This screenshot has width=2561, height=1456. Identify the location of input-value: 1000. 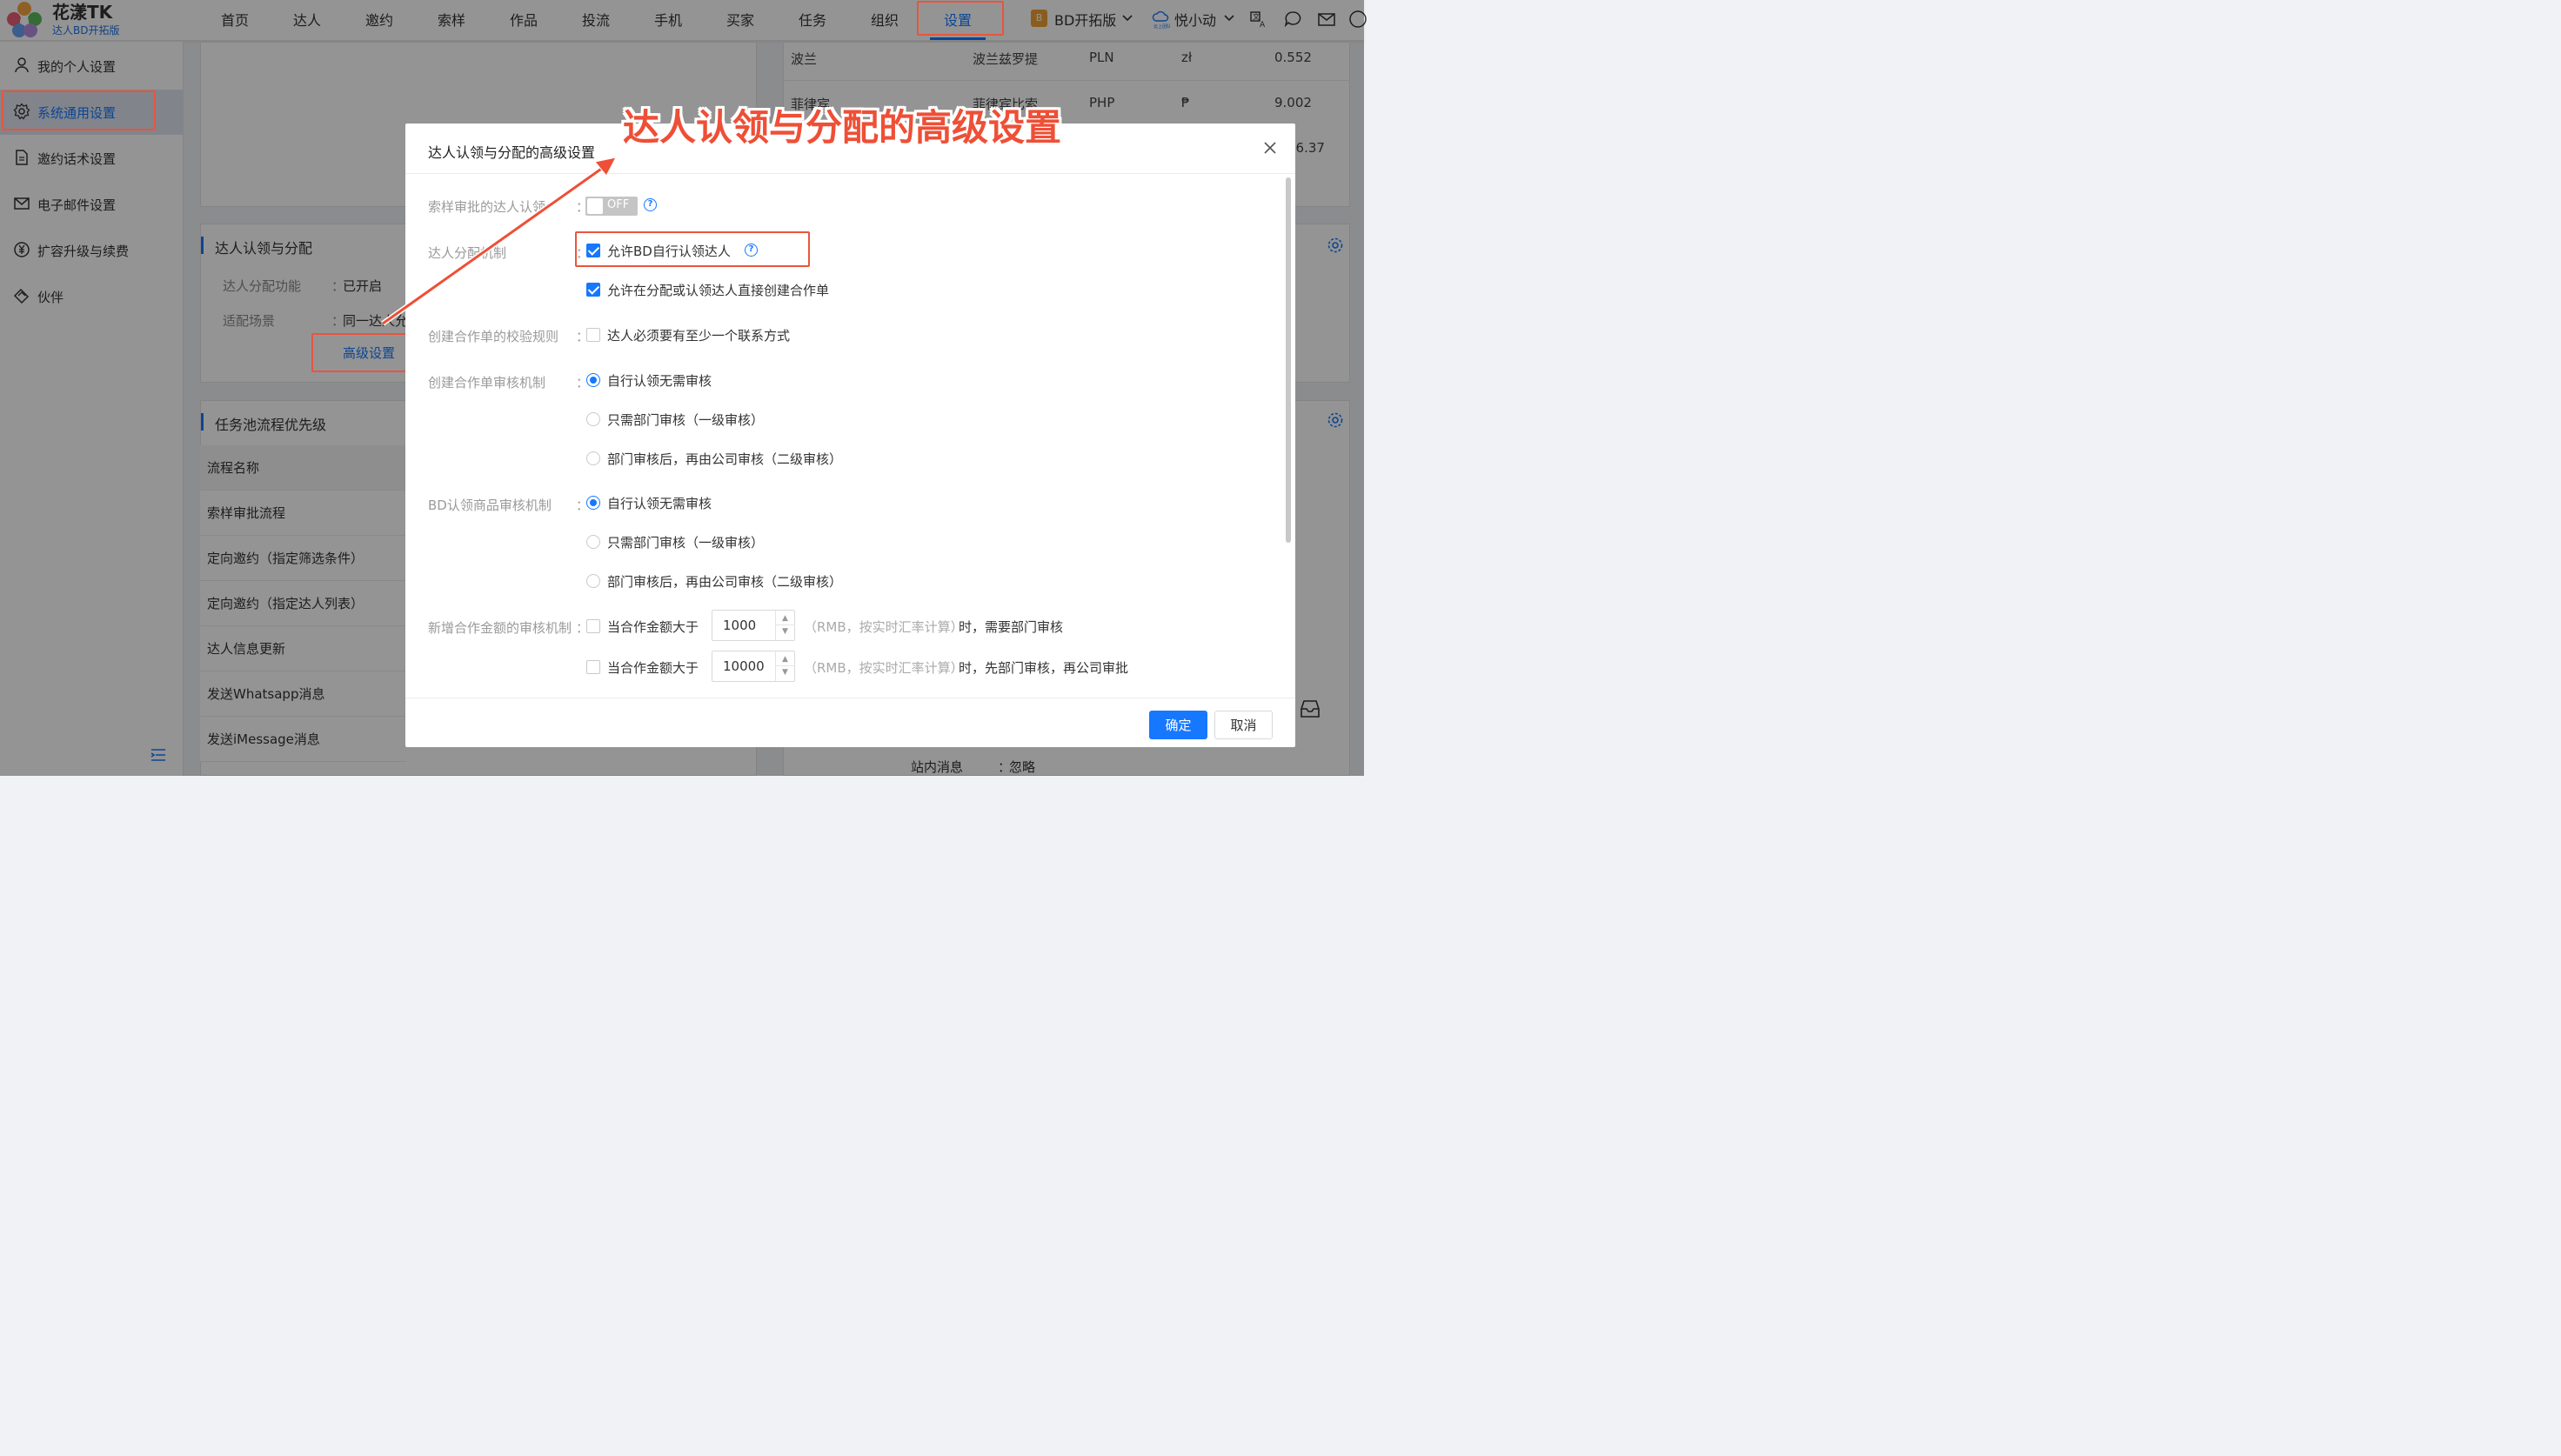
(740, 625).